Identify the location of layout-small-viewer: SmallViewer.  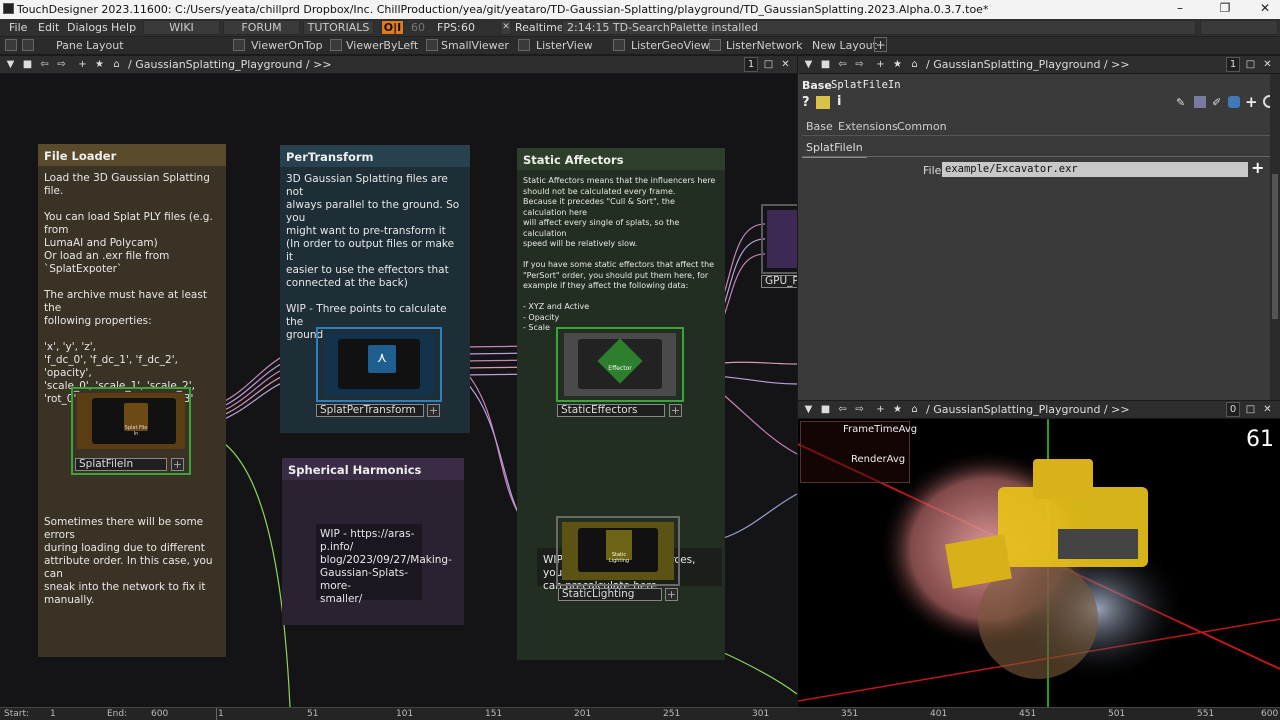
(475, 45).